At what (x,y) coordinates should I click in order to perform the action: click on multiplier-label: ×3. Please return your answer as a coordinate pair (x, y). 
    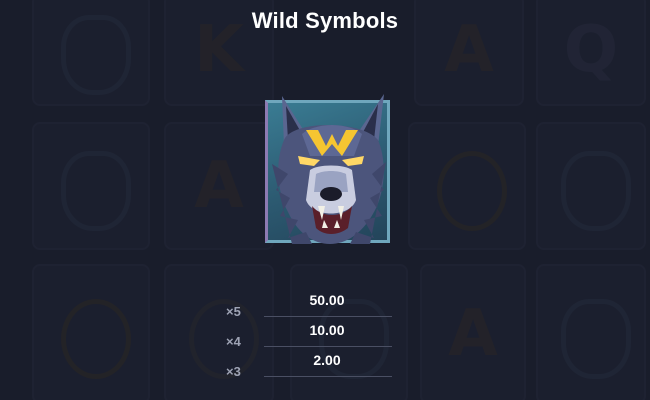
    Looking at the image, I should click on (233, 371).